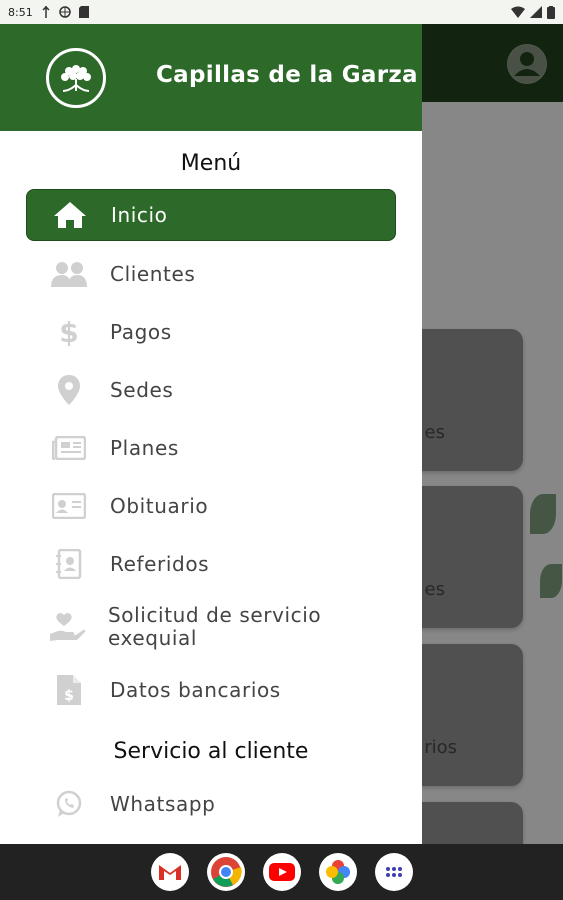  What do you see at coordinates (64, 12) in the screenshot?
I see `globe-icon` at bounding box center [64, 12].